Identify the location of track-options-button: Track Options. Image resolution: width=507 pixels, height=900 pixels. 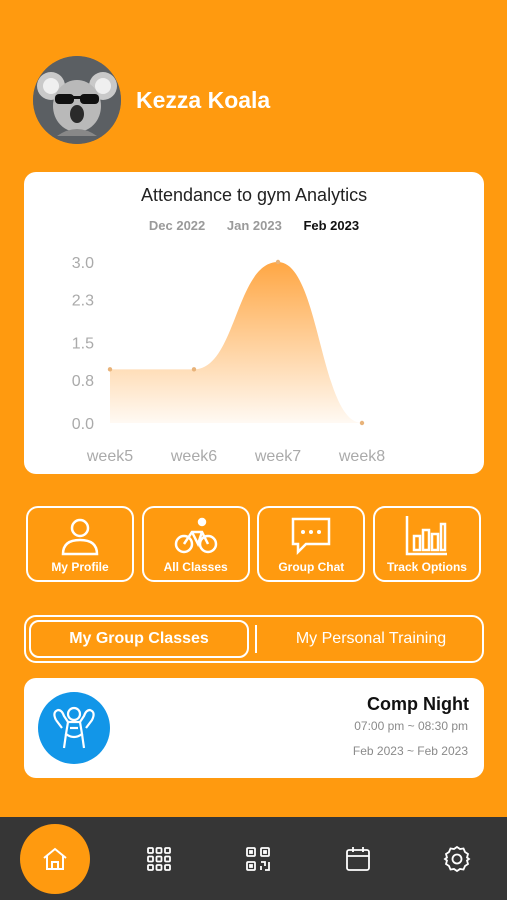
(426, 544).